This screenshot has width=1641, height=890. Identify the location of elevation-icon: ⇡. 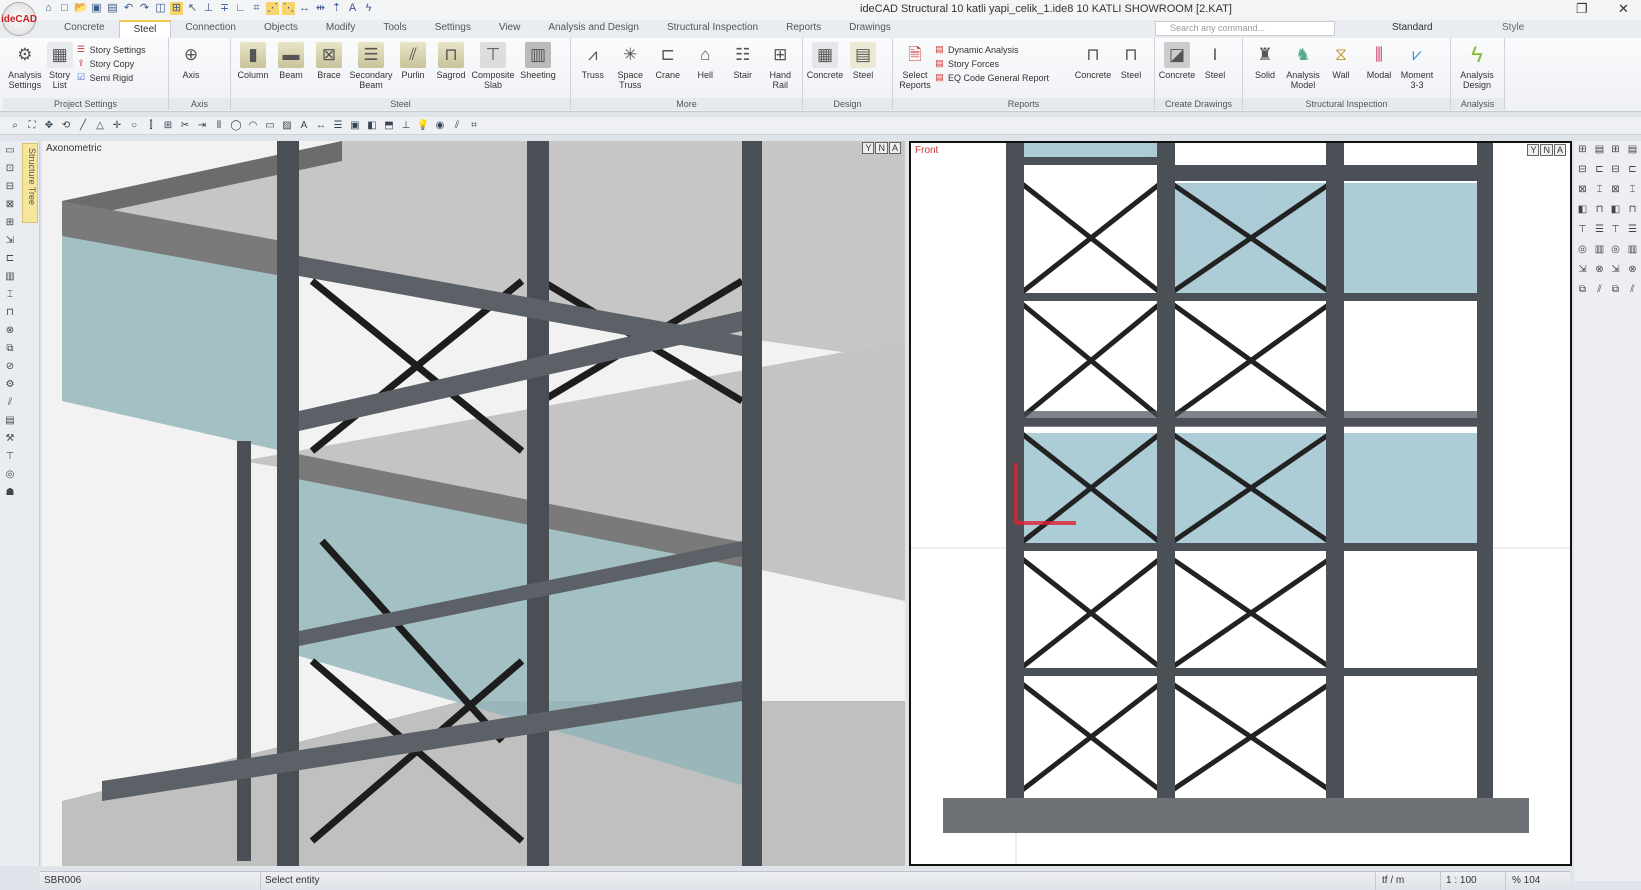
(336, 8).